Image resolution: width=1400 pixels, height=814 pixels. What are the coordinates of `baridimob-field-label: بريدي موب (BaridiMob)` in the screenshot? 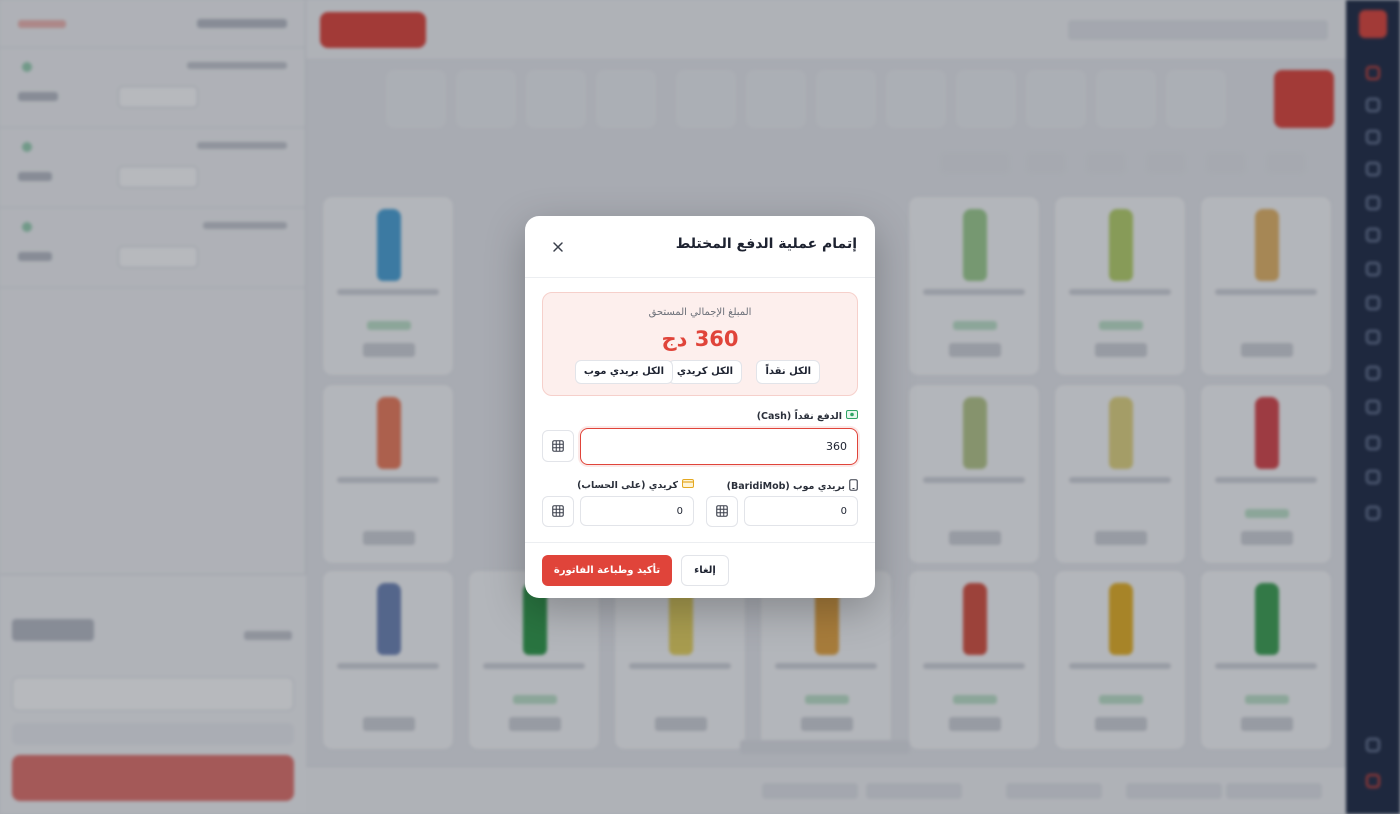 It's located at (792, 486).